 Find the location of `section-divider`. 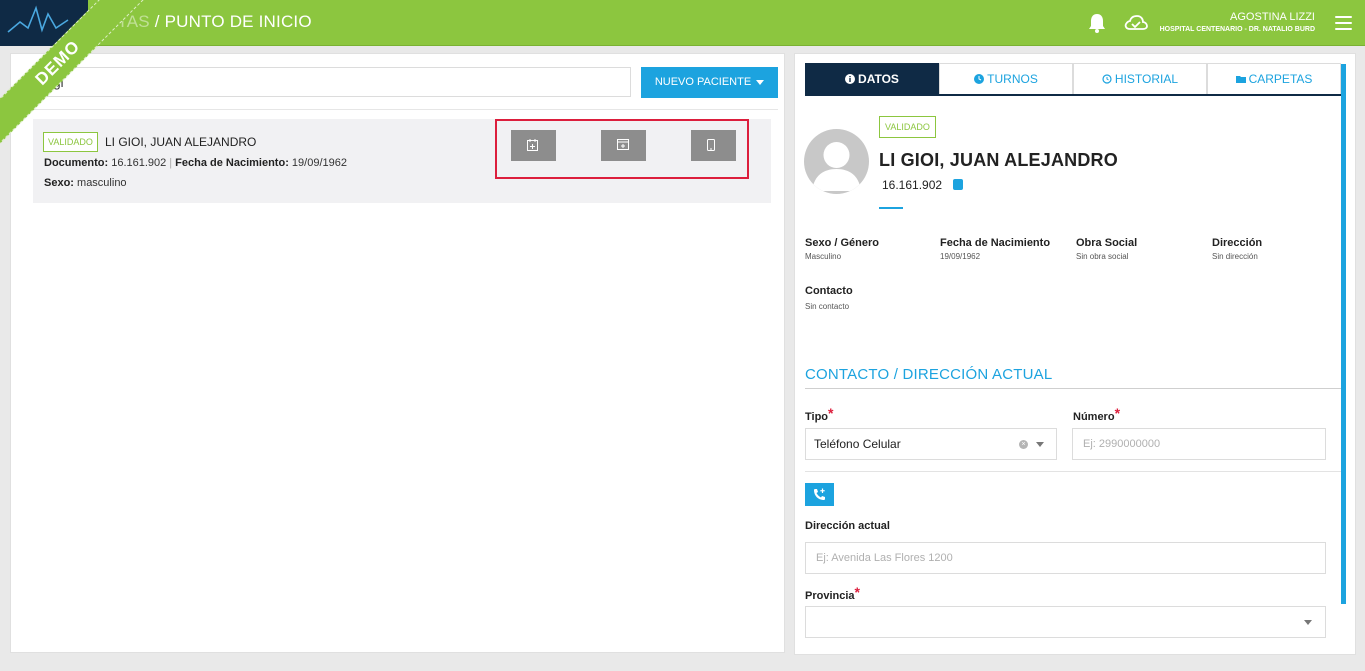

section-divider is located at coordinates (1073, 388).